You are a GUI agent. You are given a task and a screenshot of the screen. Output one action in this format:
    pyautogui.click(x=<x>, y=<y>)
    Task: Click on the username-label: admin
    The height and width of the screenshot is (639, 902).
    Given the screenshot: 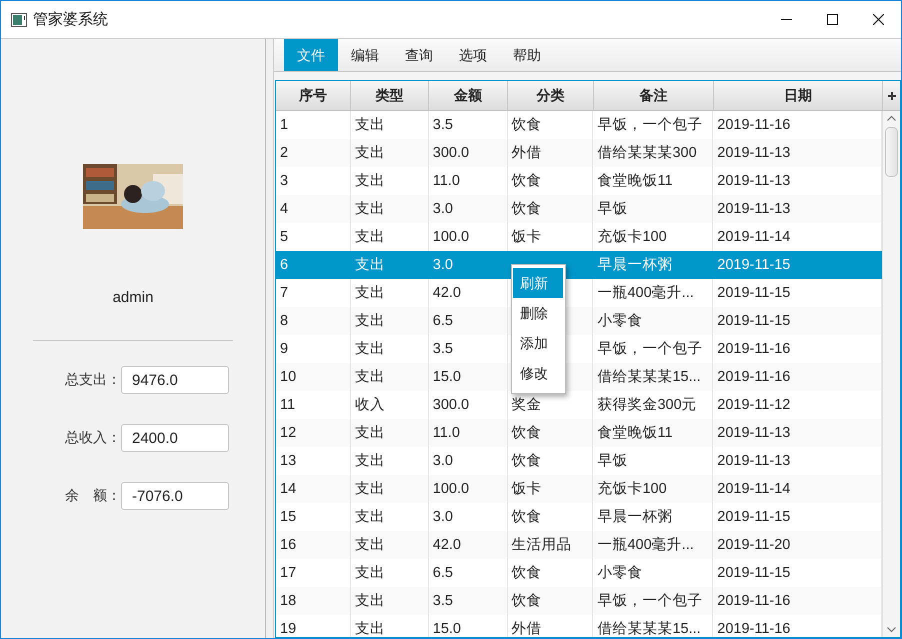 What is the action you would take?
    pyautogui.click(x=133, y=297)
    